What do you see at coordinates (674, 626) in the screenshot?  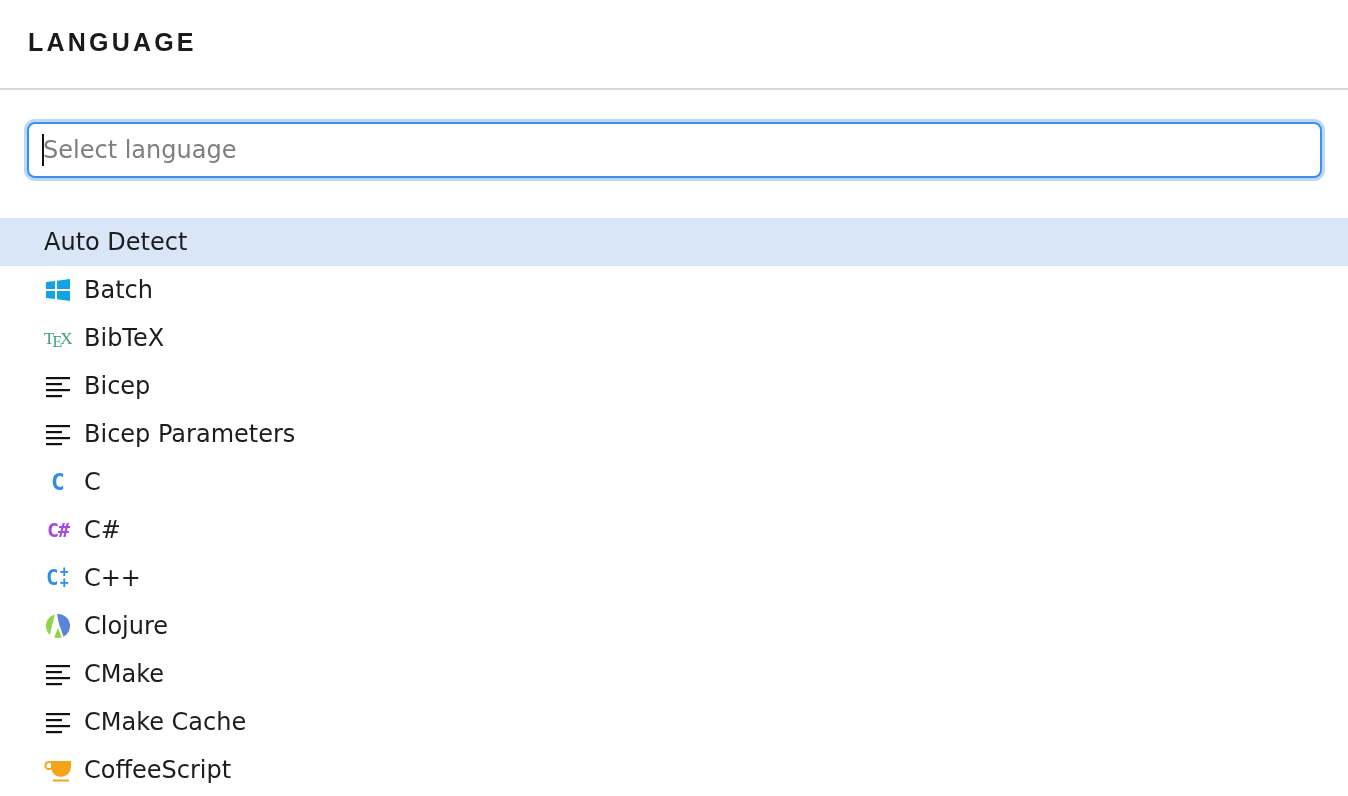 I see `language-option: Clojure` at bounding box center [674, 626].